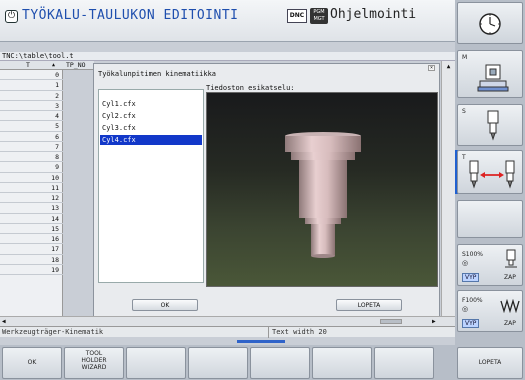 The width and height of the screenshot is (525, 380). Describe the element at coordinates (157, 74) in the screenshot. I see `dialog-title: Työkalunpitimen kinematiikka` at that location.